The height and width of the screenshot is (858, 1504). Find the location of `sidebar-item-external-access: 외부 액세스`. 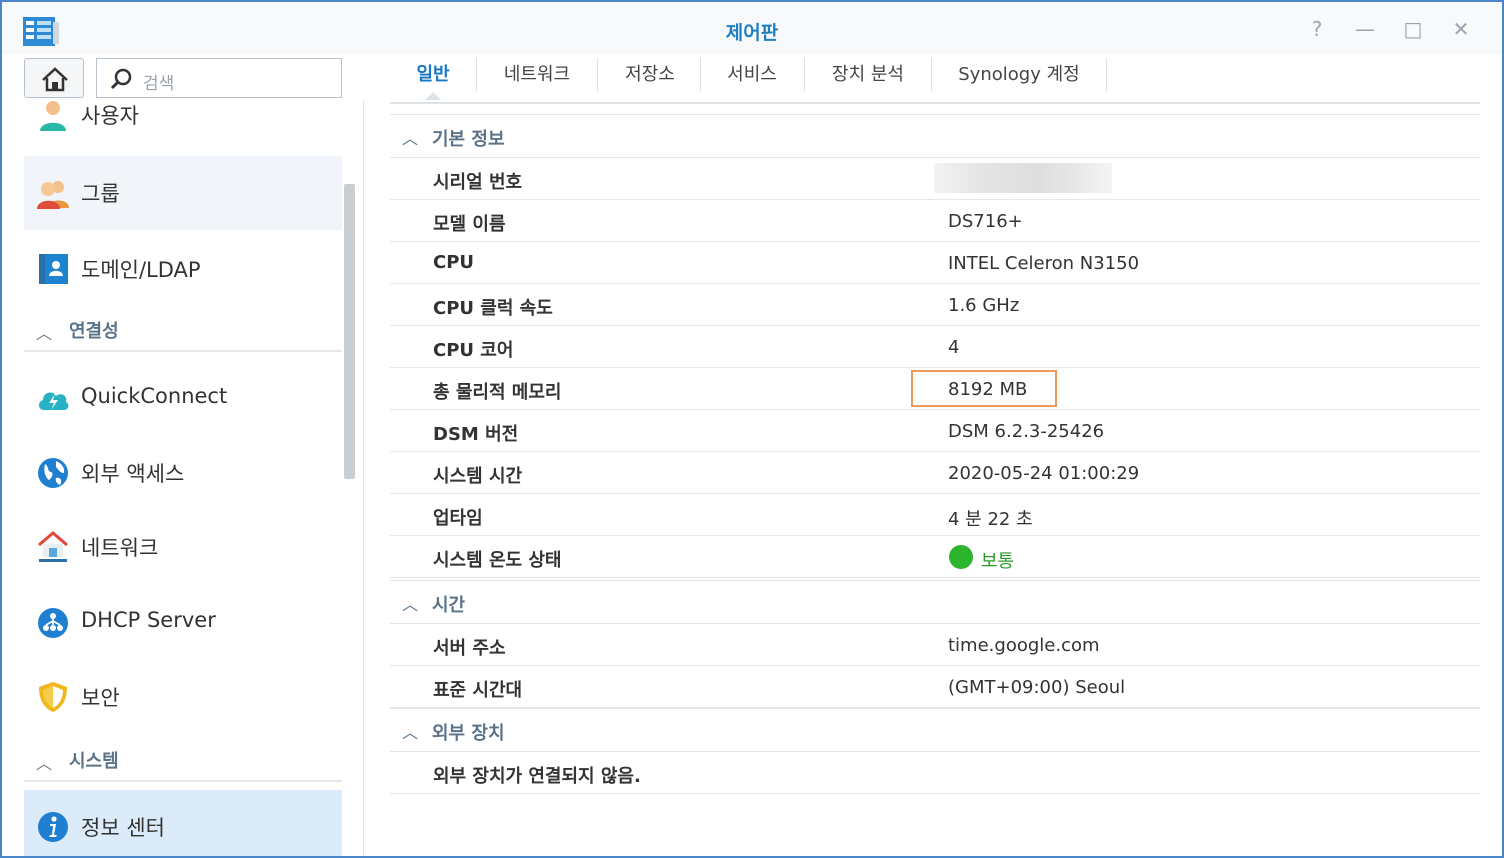

sidebar-item-external-access: 외부 액세스 is located at coordinates (183, 473).